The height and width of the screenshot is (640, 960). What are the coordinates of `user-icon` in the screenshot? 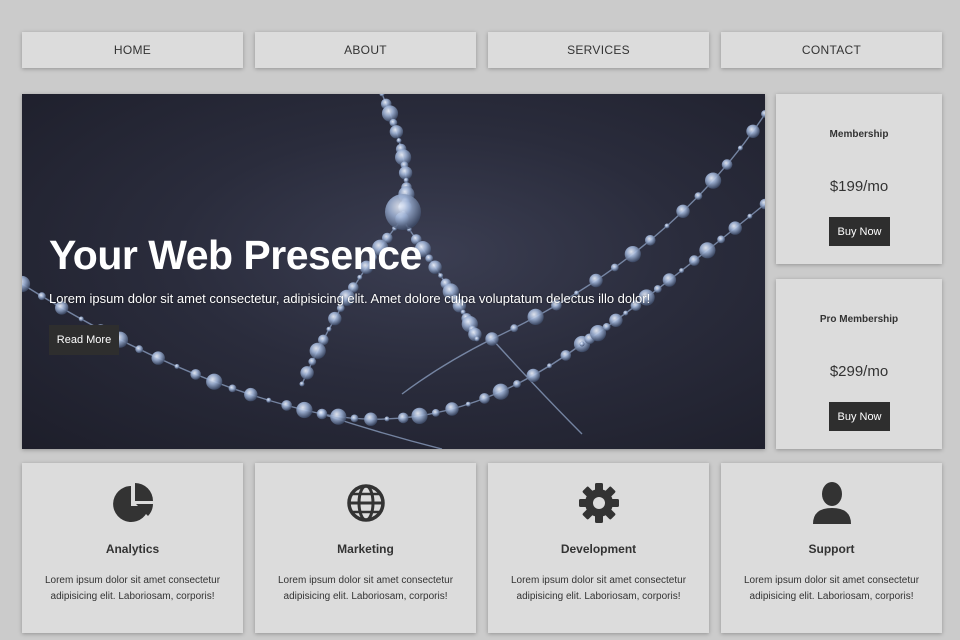 It's located at (831, 503).